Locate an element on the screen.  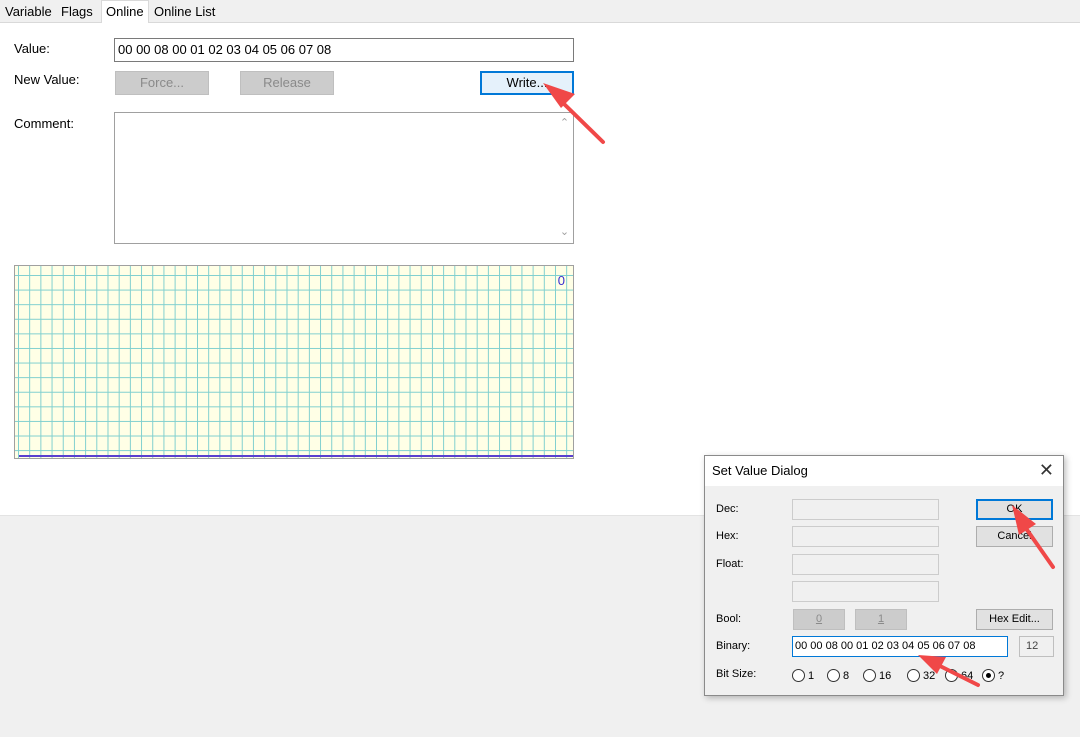
binary-byte-count: 12 is located at coordinates (1036, 646).